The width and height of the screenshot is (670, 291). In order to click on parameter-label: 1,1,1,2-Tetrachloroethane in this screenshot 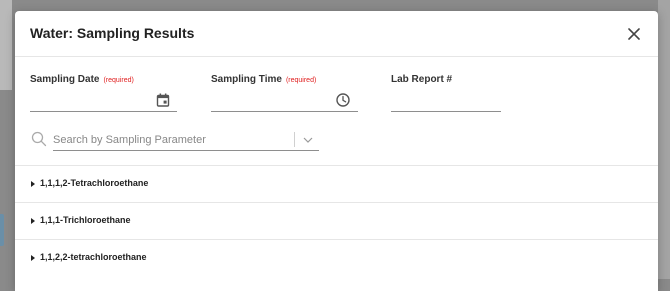, I will do `click(94, 183)`.